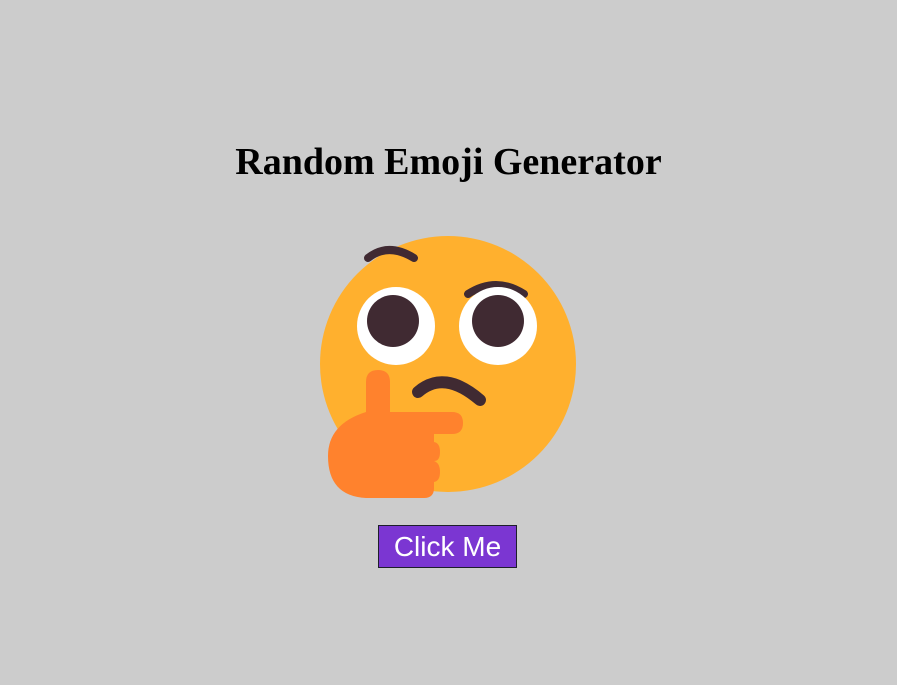  Describe the element at coordinates (447, 546) in the screenshot. I see `click-me-button: Click Me` at that location.